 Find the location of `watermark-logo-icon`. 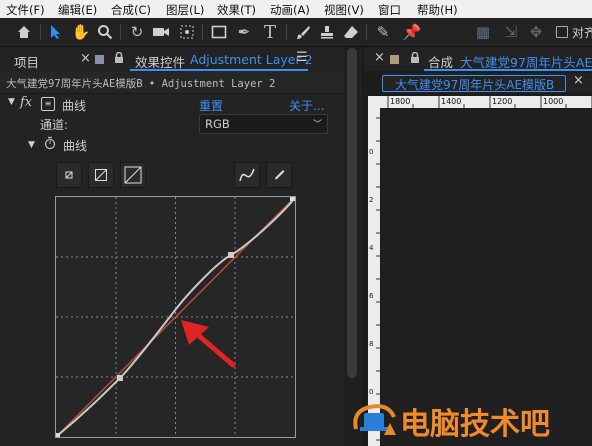

watermark-logo-icon is located at coordinates (374, 419).